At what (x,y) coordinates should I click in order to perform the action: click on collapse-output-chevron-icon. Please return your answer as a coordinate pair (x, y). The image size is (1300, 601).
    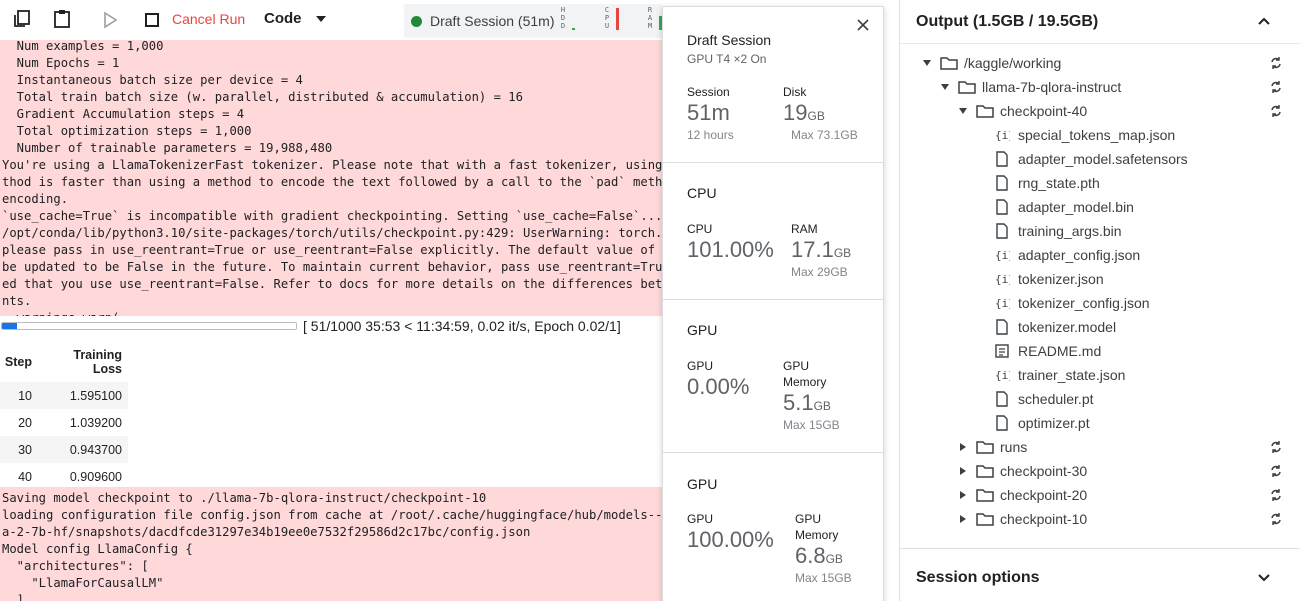
    Looking at the image, I should click on (1264, 21).